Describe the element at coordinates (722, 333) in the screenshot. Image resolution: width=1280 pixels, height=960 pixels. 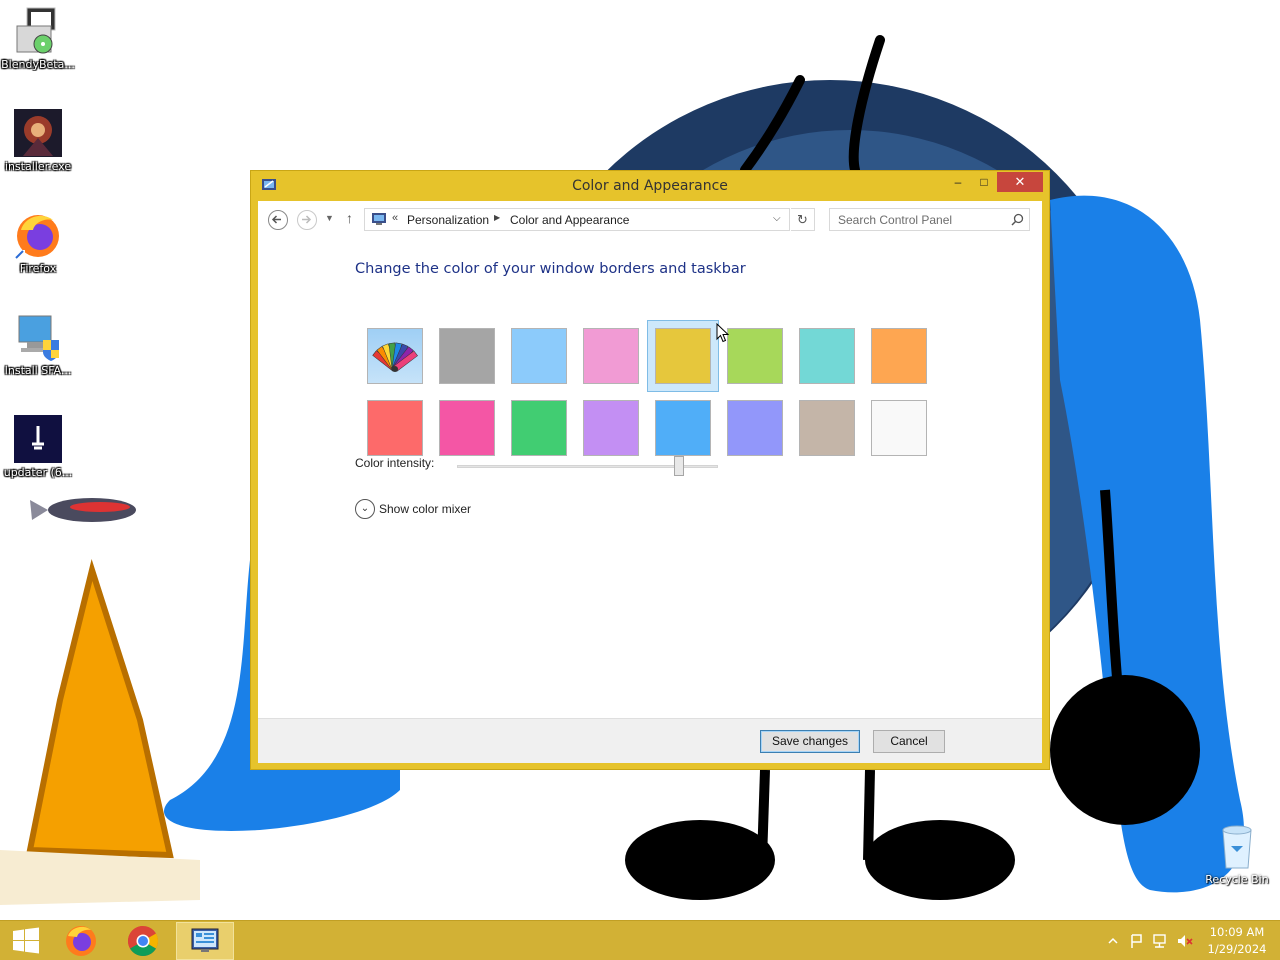
I see `mouse-cursor-icon` at that location.